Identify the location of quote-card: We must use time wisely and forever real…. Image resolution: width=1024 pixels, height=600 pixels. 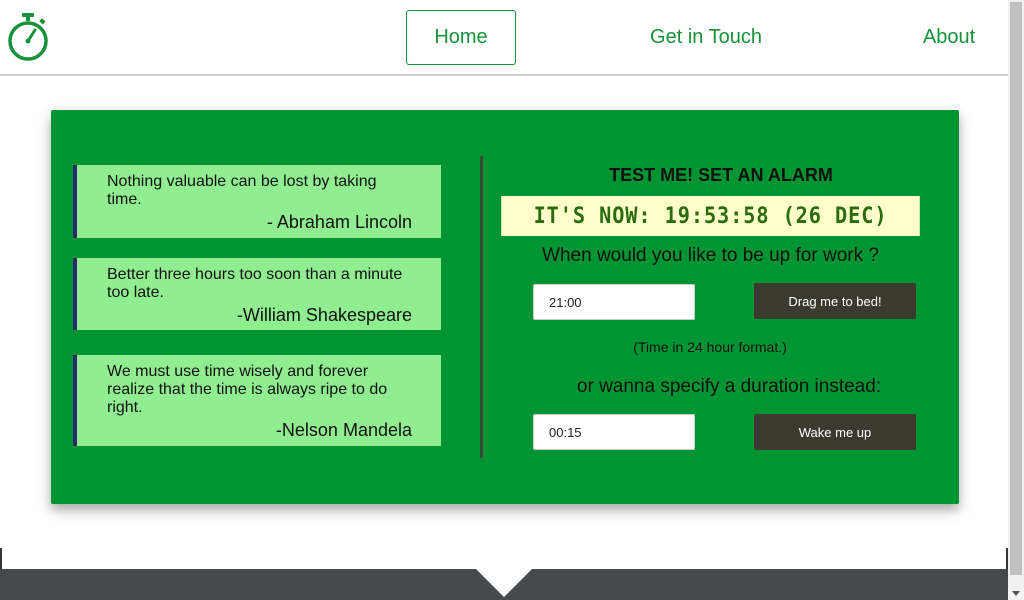
(257, 400).